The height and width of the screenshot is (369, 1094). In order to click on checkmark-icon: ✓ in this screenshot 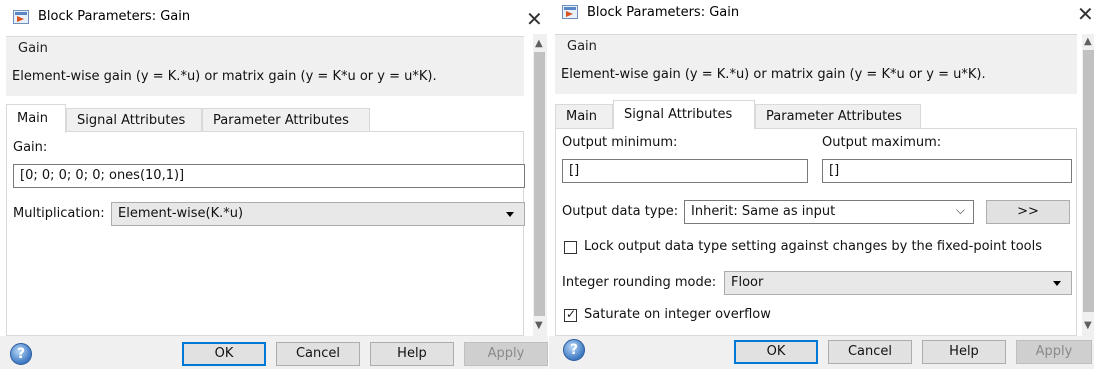, I will do `click(571, 314)`.